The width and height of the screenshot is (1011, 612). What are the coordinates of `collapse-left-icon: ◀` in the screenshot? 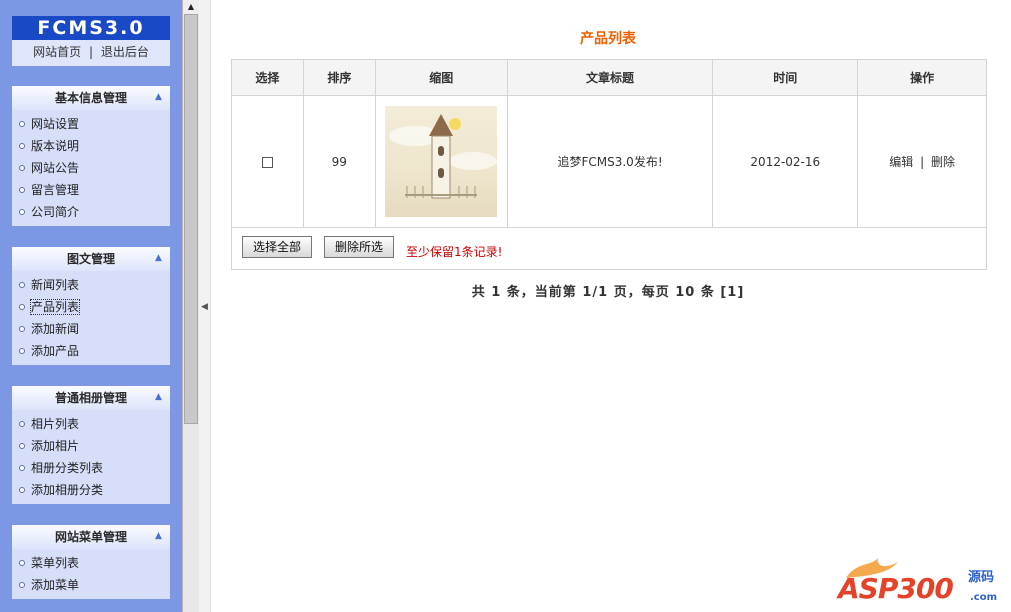 It's located at (204, 307).